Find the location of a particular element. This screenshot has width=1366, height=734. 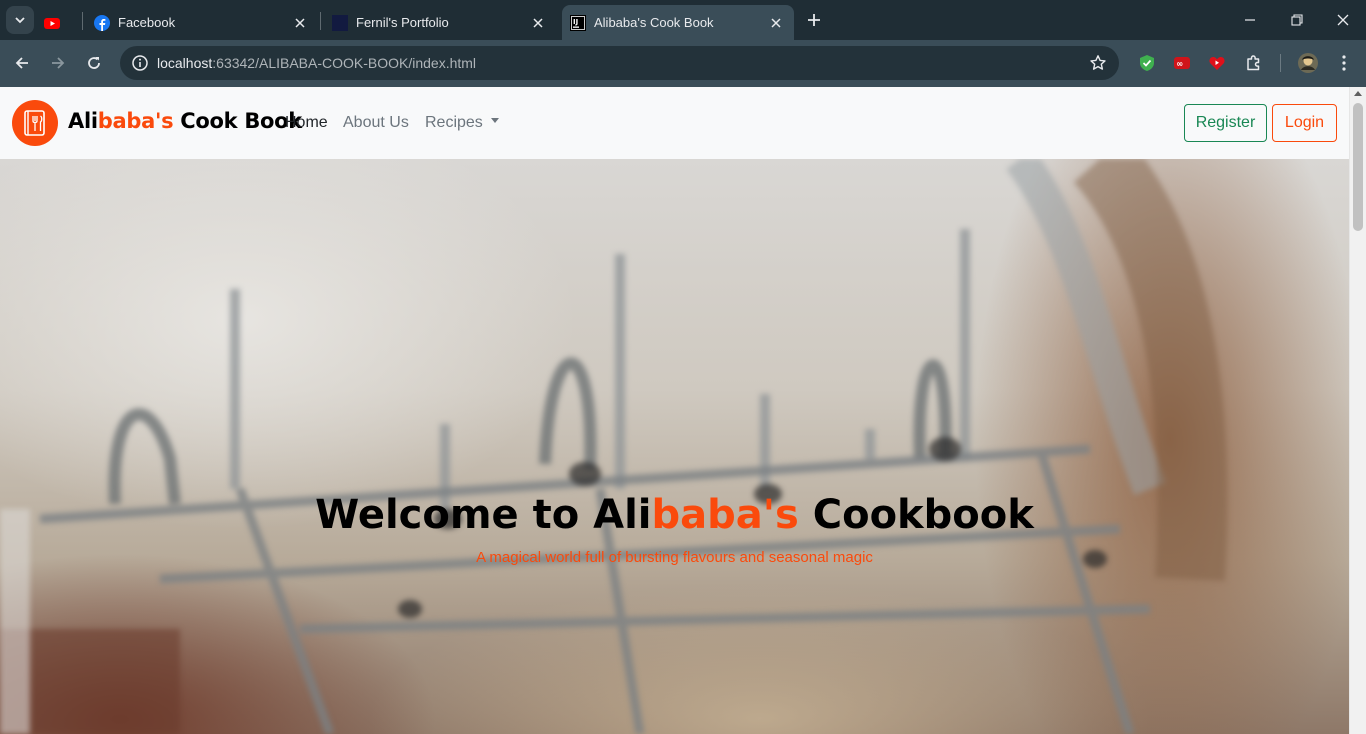

tab-portfolio: Fernil's Portfolio is located at coordinates (440, 22).